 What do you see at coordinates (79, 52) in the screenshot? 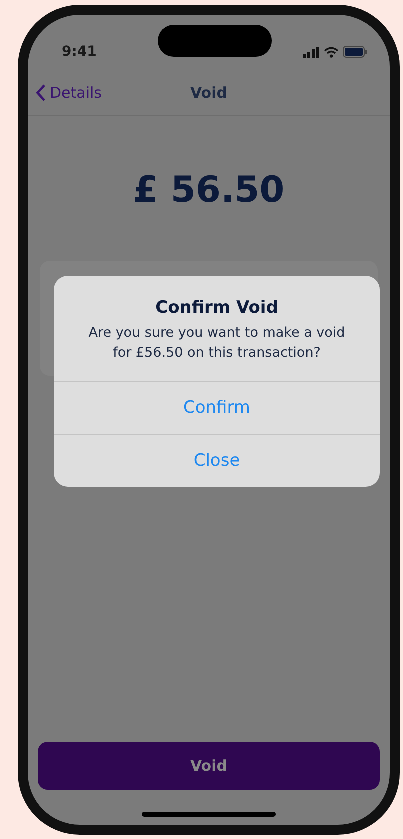
I see `status-time: 9:41` at bounding box center [79, 52].